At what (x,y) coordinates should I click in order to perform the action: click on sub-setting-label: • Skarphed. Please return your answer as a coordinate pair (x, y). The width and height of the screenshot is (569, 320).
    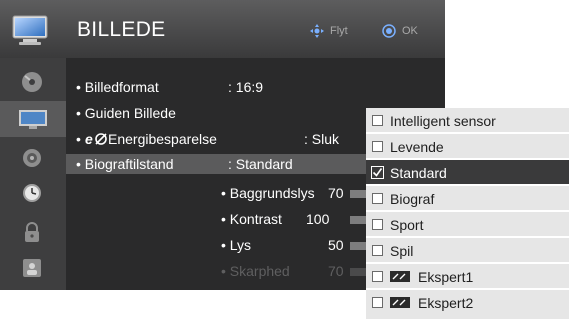
    Looking at the image, I should click on (255, 271).